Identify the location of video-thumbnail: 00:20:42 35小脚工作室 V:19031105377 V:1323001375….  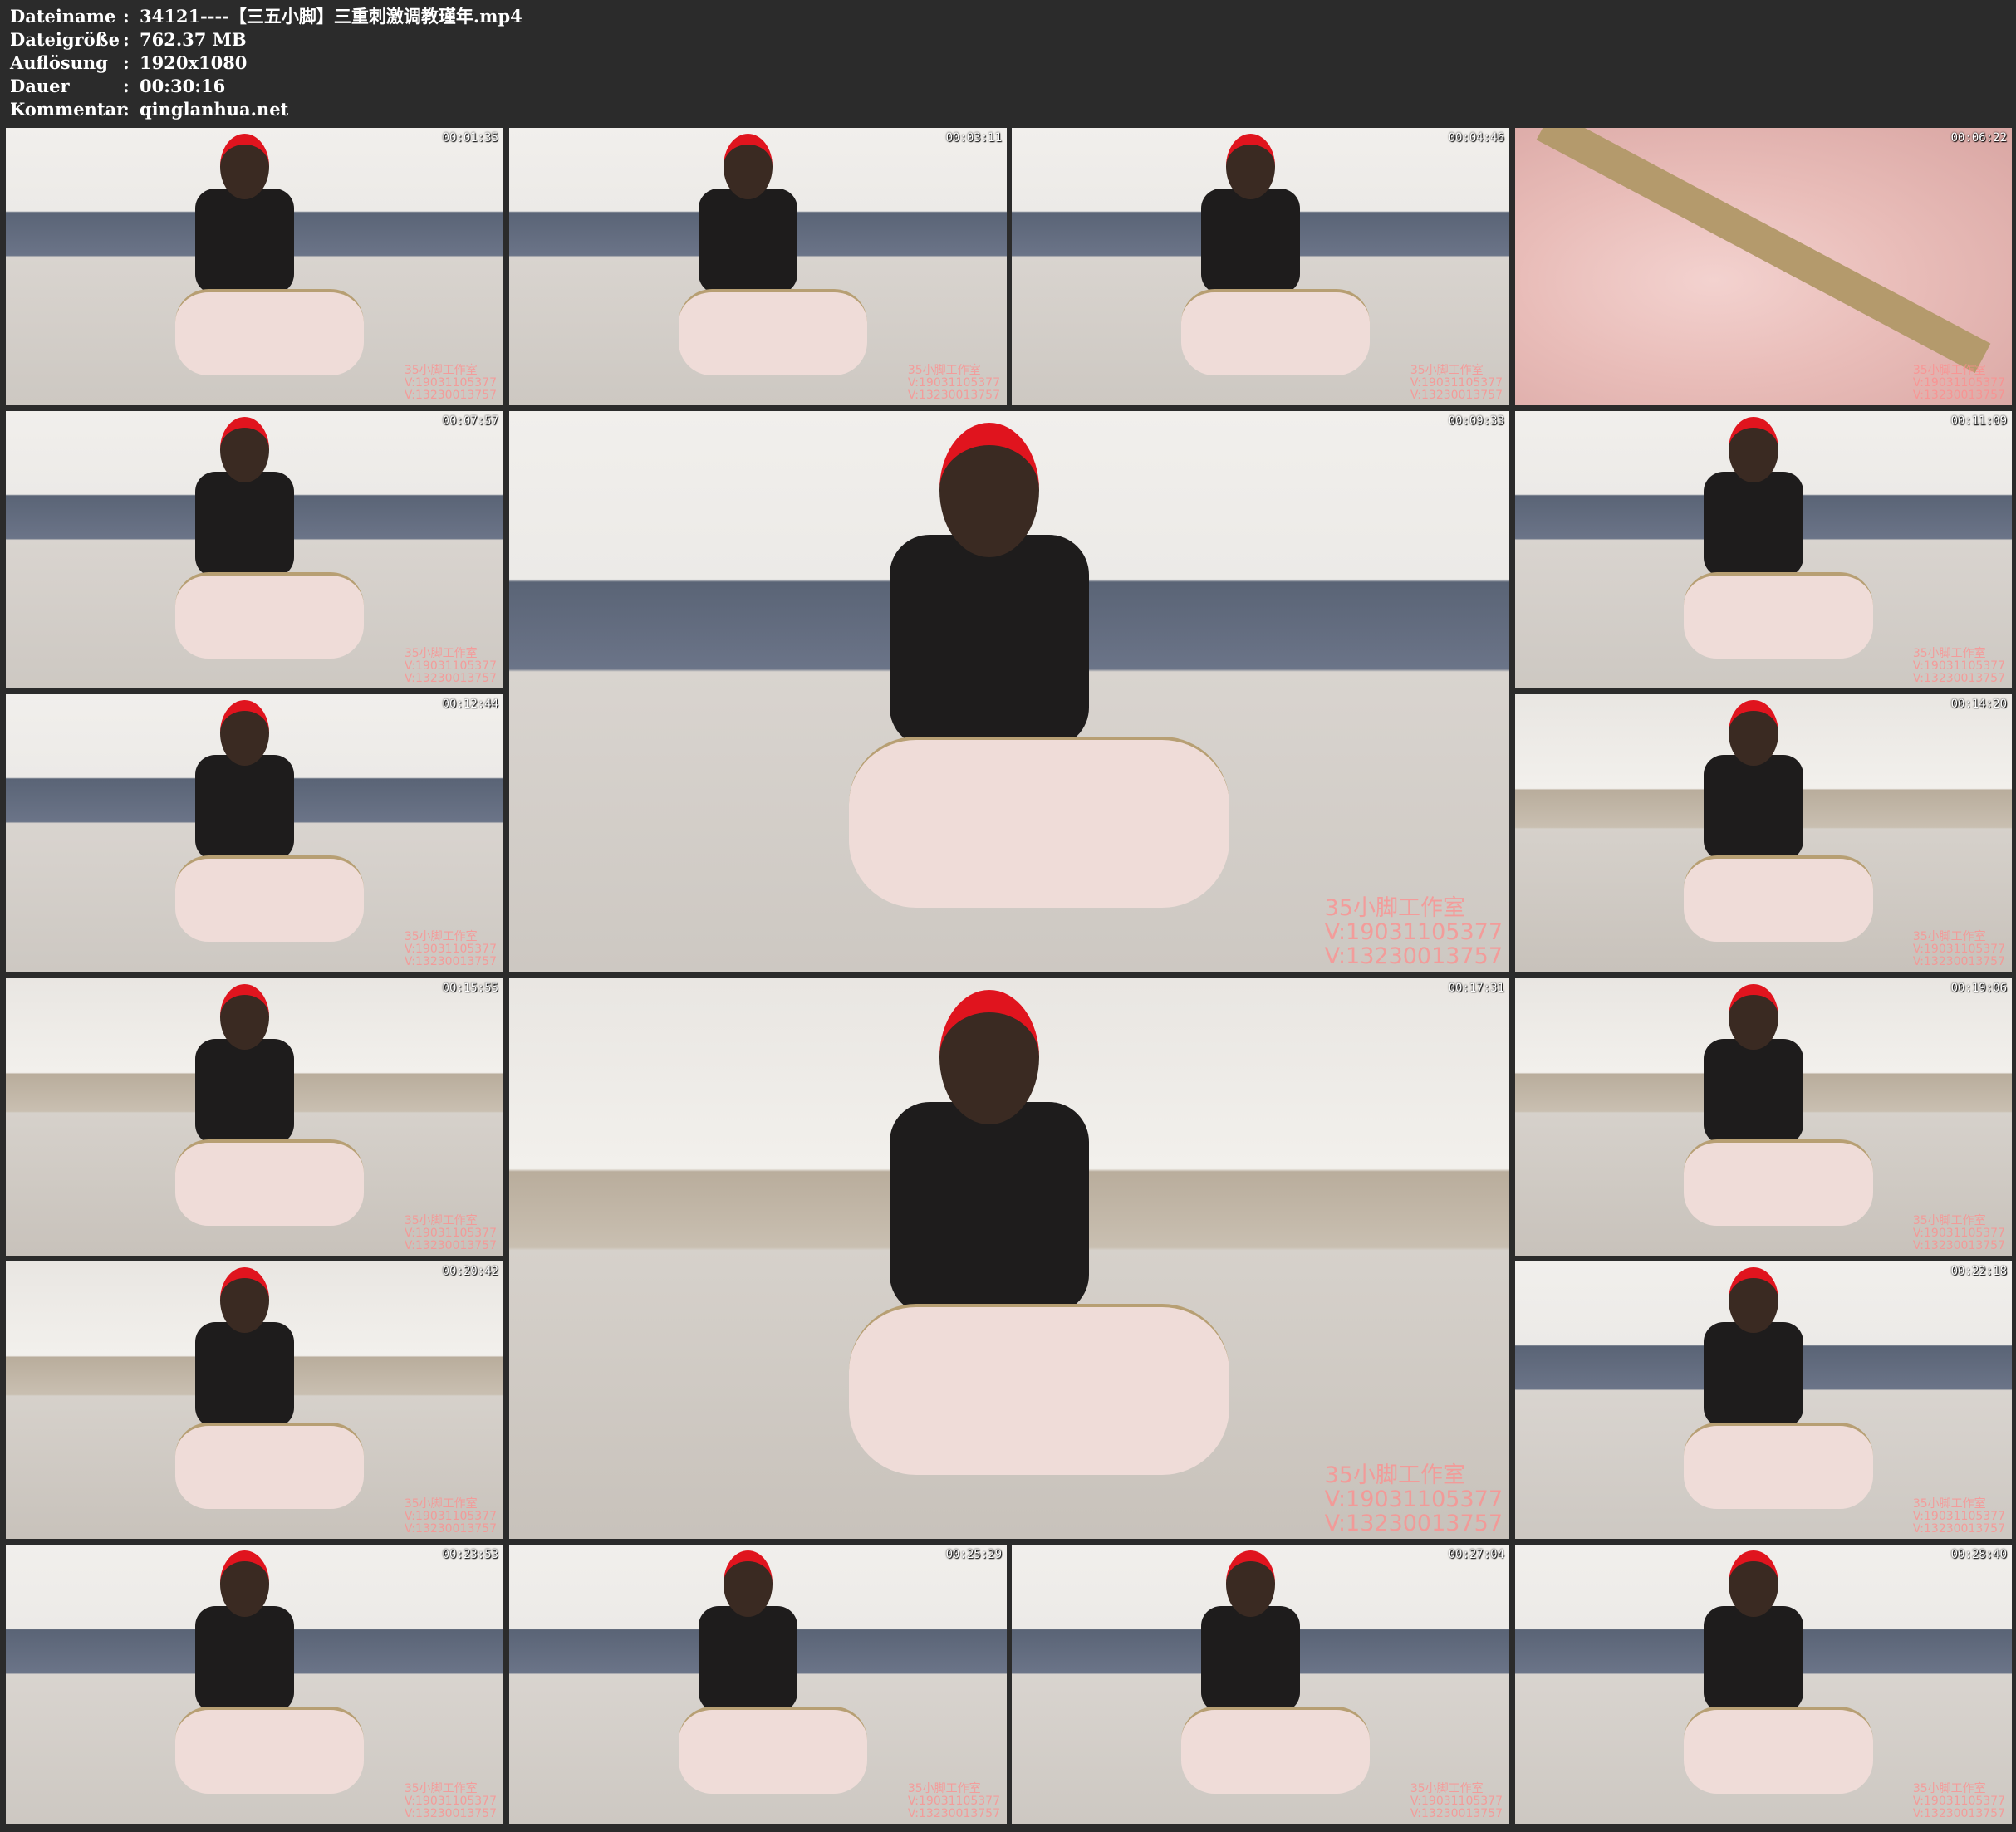
(255, 1400).